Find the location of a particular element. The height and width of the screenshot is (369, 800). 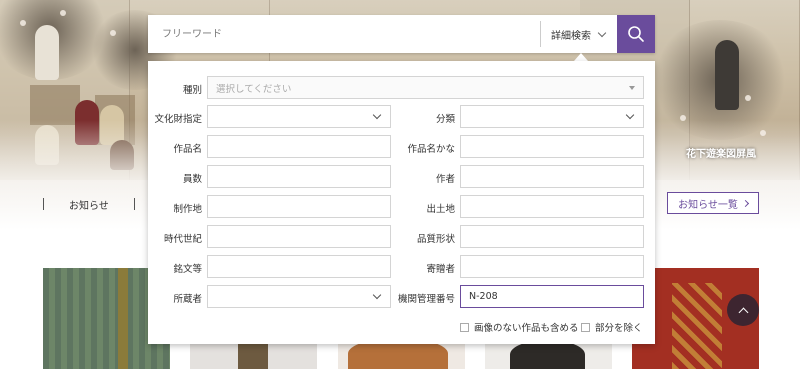

hinshitsu-label: 品質形状 is located at coordinates (435, 239).